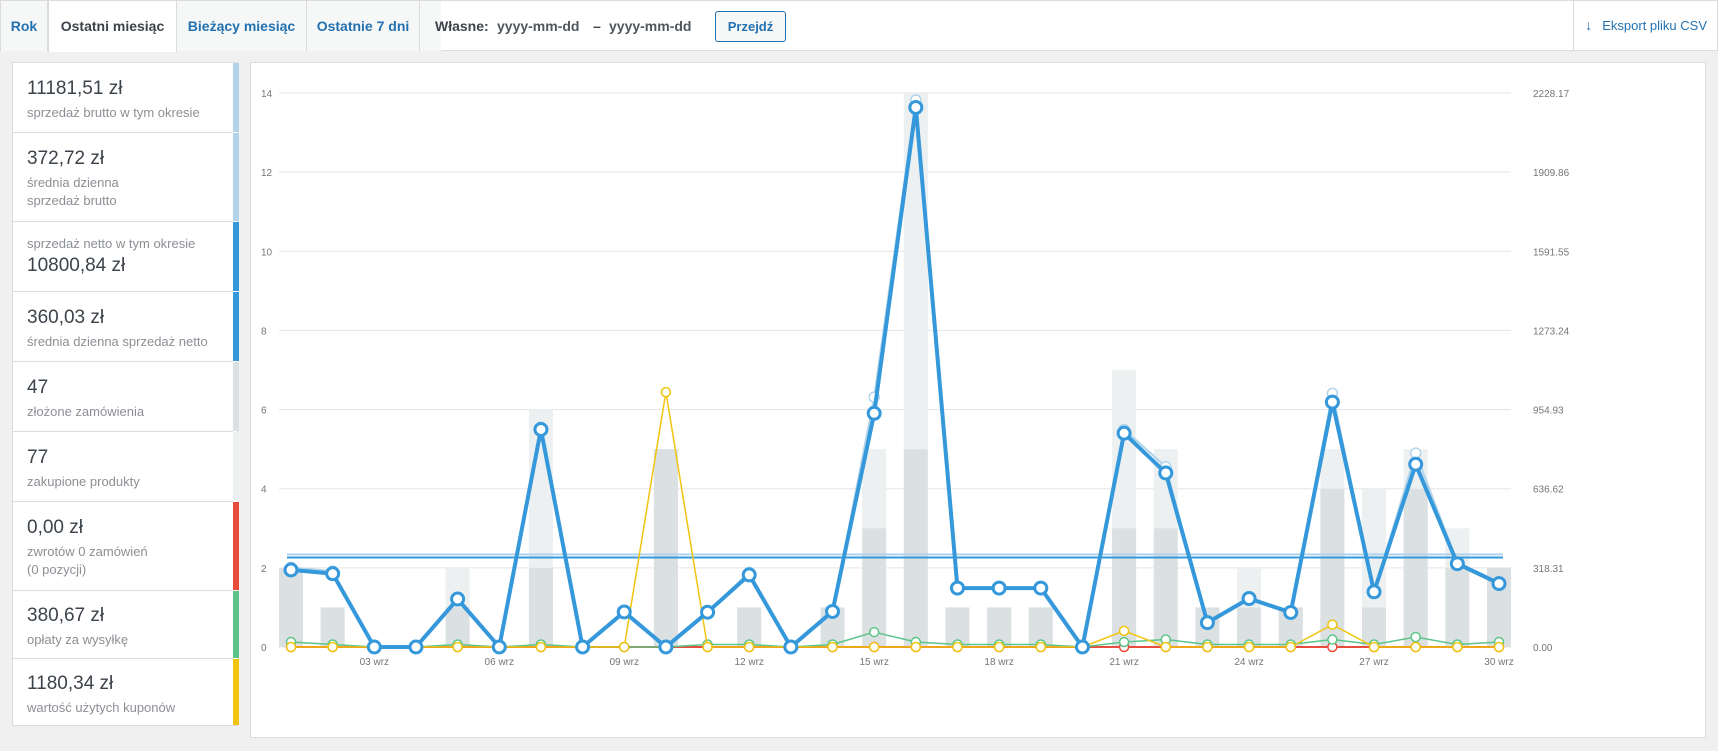 This screenshot has width=1718, height=751. Describe the element at coordinates (24, 26) in the screenshot. I see `tab-year: Rok` at that location.